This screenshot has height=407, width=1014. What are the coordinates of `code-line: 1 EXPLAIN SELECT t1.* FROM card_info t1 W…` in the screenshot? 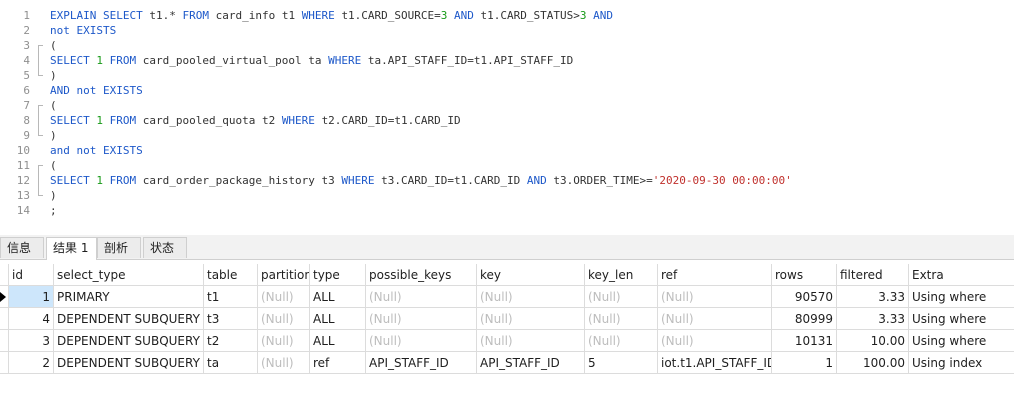 It's located at (507, 15).